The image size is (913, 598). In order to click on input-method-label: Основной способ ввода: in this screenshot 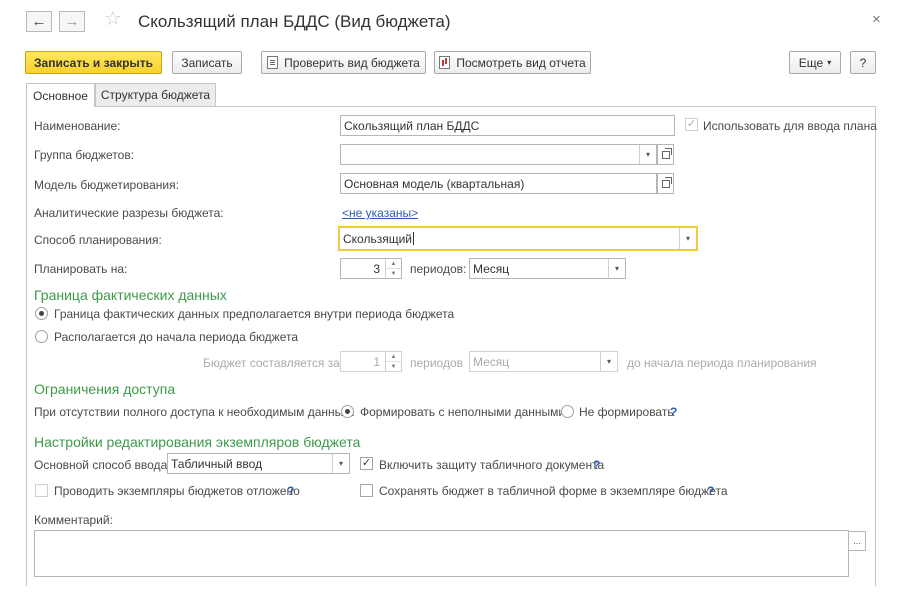, I will do `click(102, 465)`.